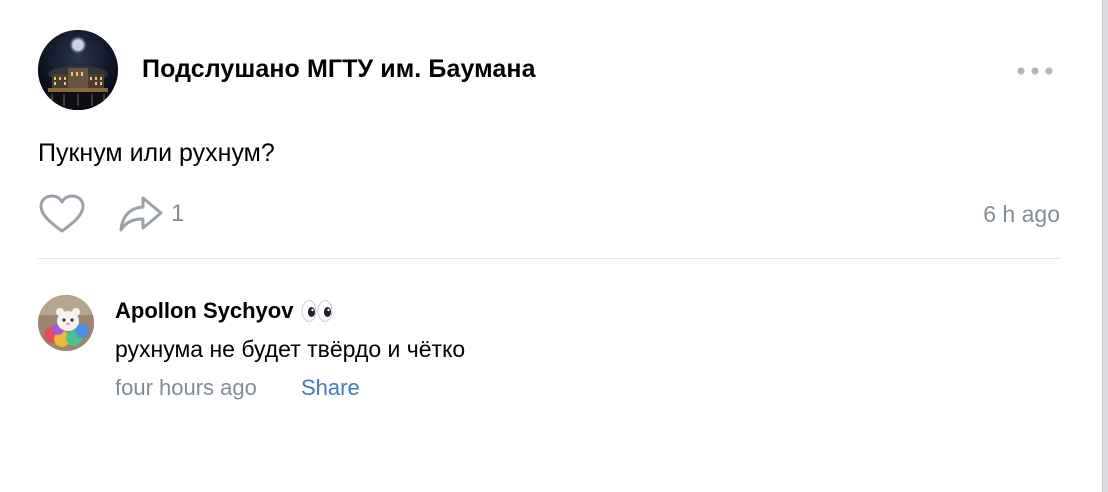 The image size is (1108, 492). What do you see at coordinates (1105, 246) in the screenshot?
I see `window-right-edge` at bounding box center [1105, 246].